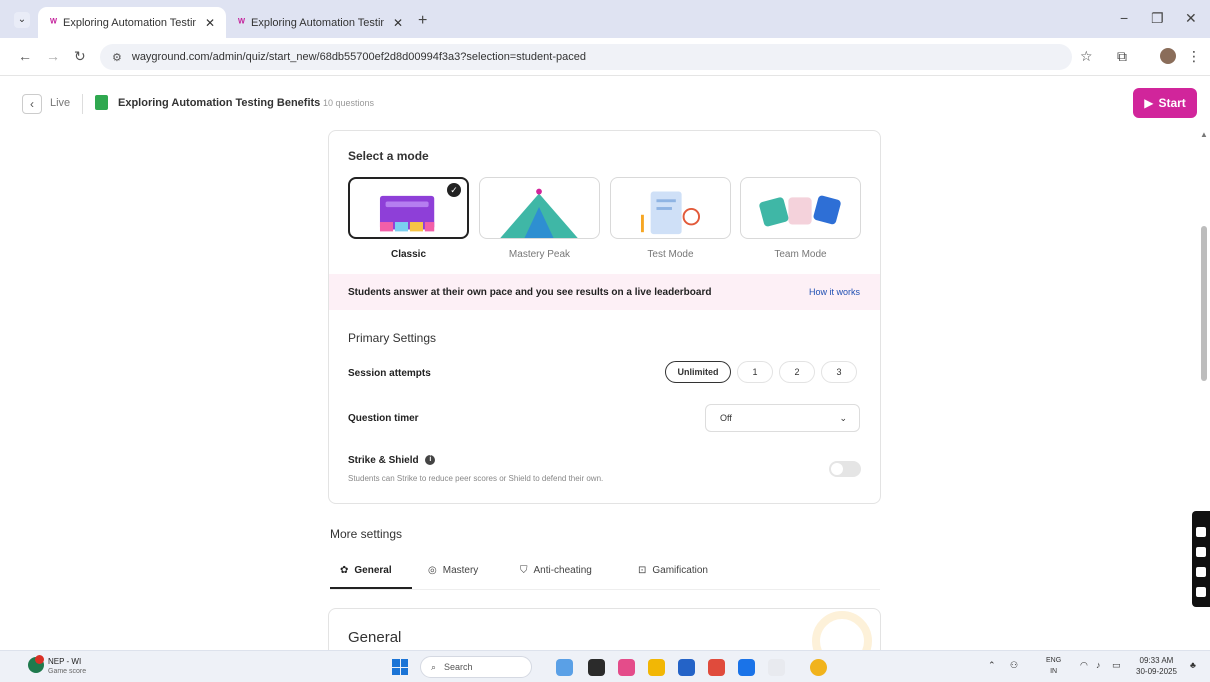  What do you see at coordinates (834, 292) in the screenshot?
I see `how-it-works-link: How it works` at bounding box center [834, 292].